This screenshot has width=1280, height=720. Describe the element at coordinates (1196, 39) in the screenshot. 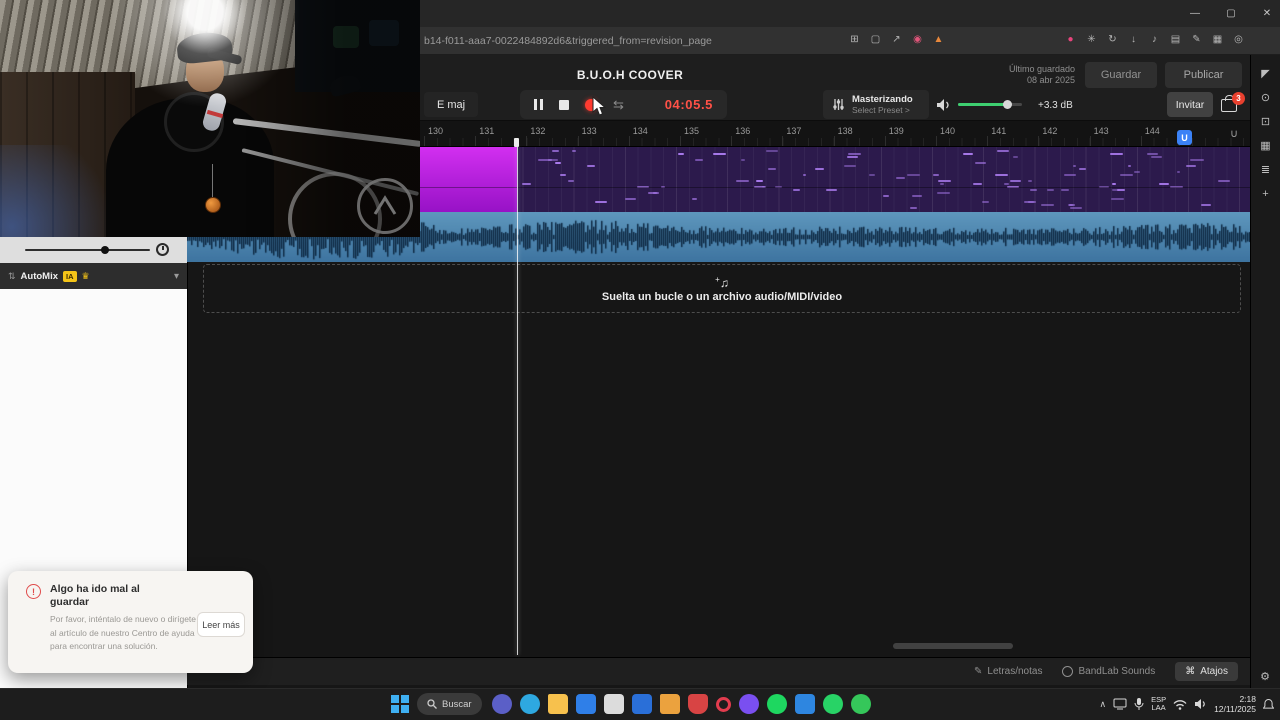

I see `notes-icon: ✎` at that location.